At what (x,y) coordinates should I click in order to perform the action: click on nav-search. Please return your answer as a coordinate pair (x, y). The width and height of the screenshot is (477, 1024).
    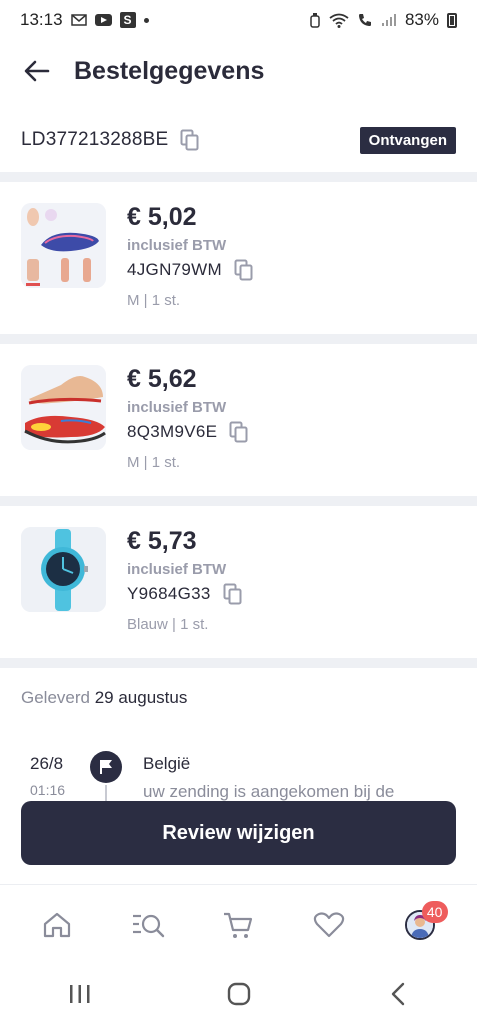
    Looking at the image, I should click on (148, 925).